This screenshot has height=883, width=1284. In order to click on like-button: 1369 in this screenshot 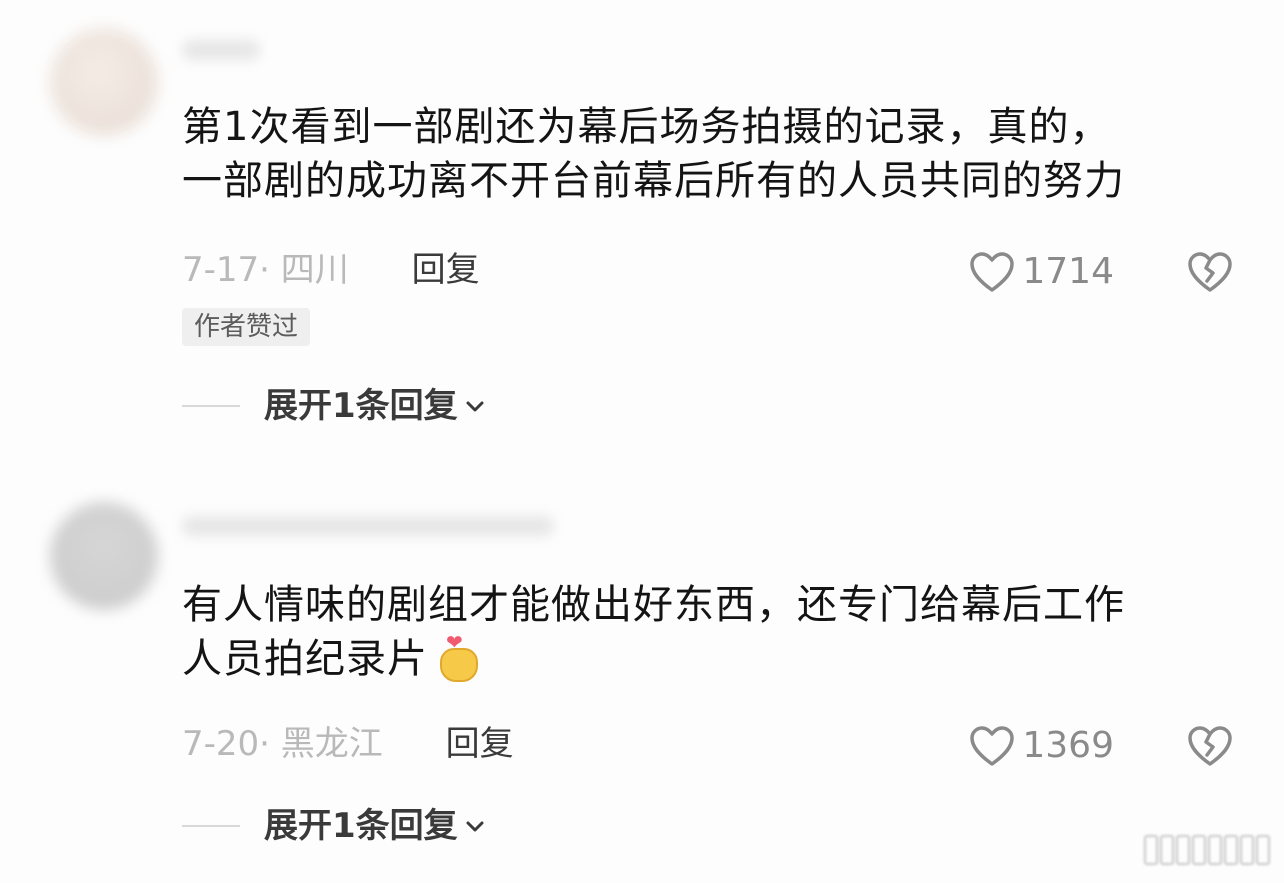, I will do `click(1041, 746)`.